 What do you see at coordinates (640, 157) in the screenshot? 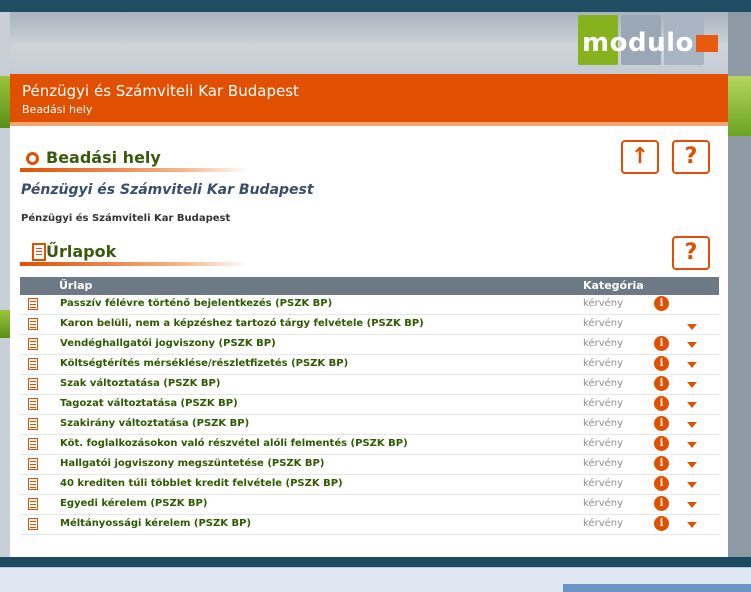
I see `scroll-up-button: ↑` at bounding box center [640, 157].